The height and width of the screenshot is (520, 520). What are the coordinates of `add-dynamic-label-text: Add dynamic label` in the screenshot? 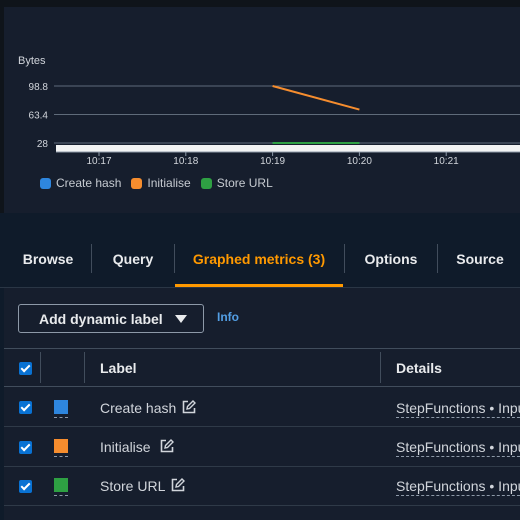 It's located at (101, 318).